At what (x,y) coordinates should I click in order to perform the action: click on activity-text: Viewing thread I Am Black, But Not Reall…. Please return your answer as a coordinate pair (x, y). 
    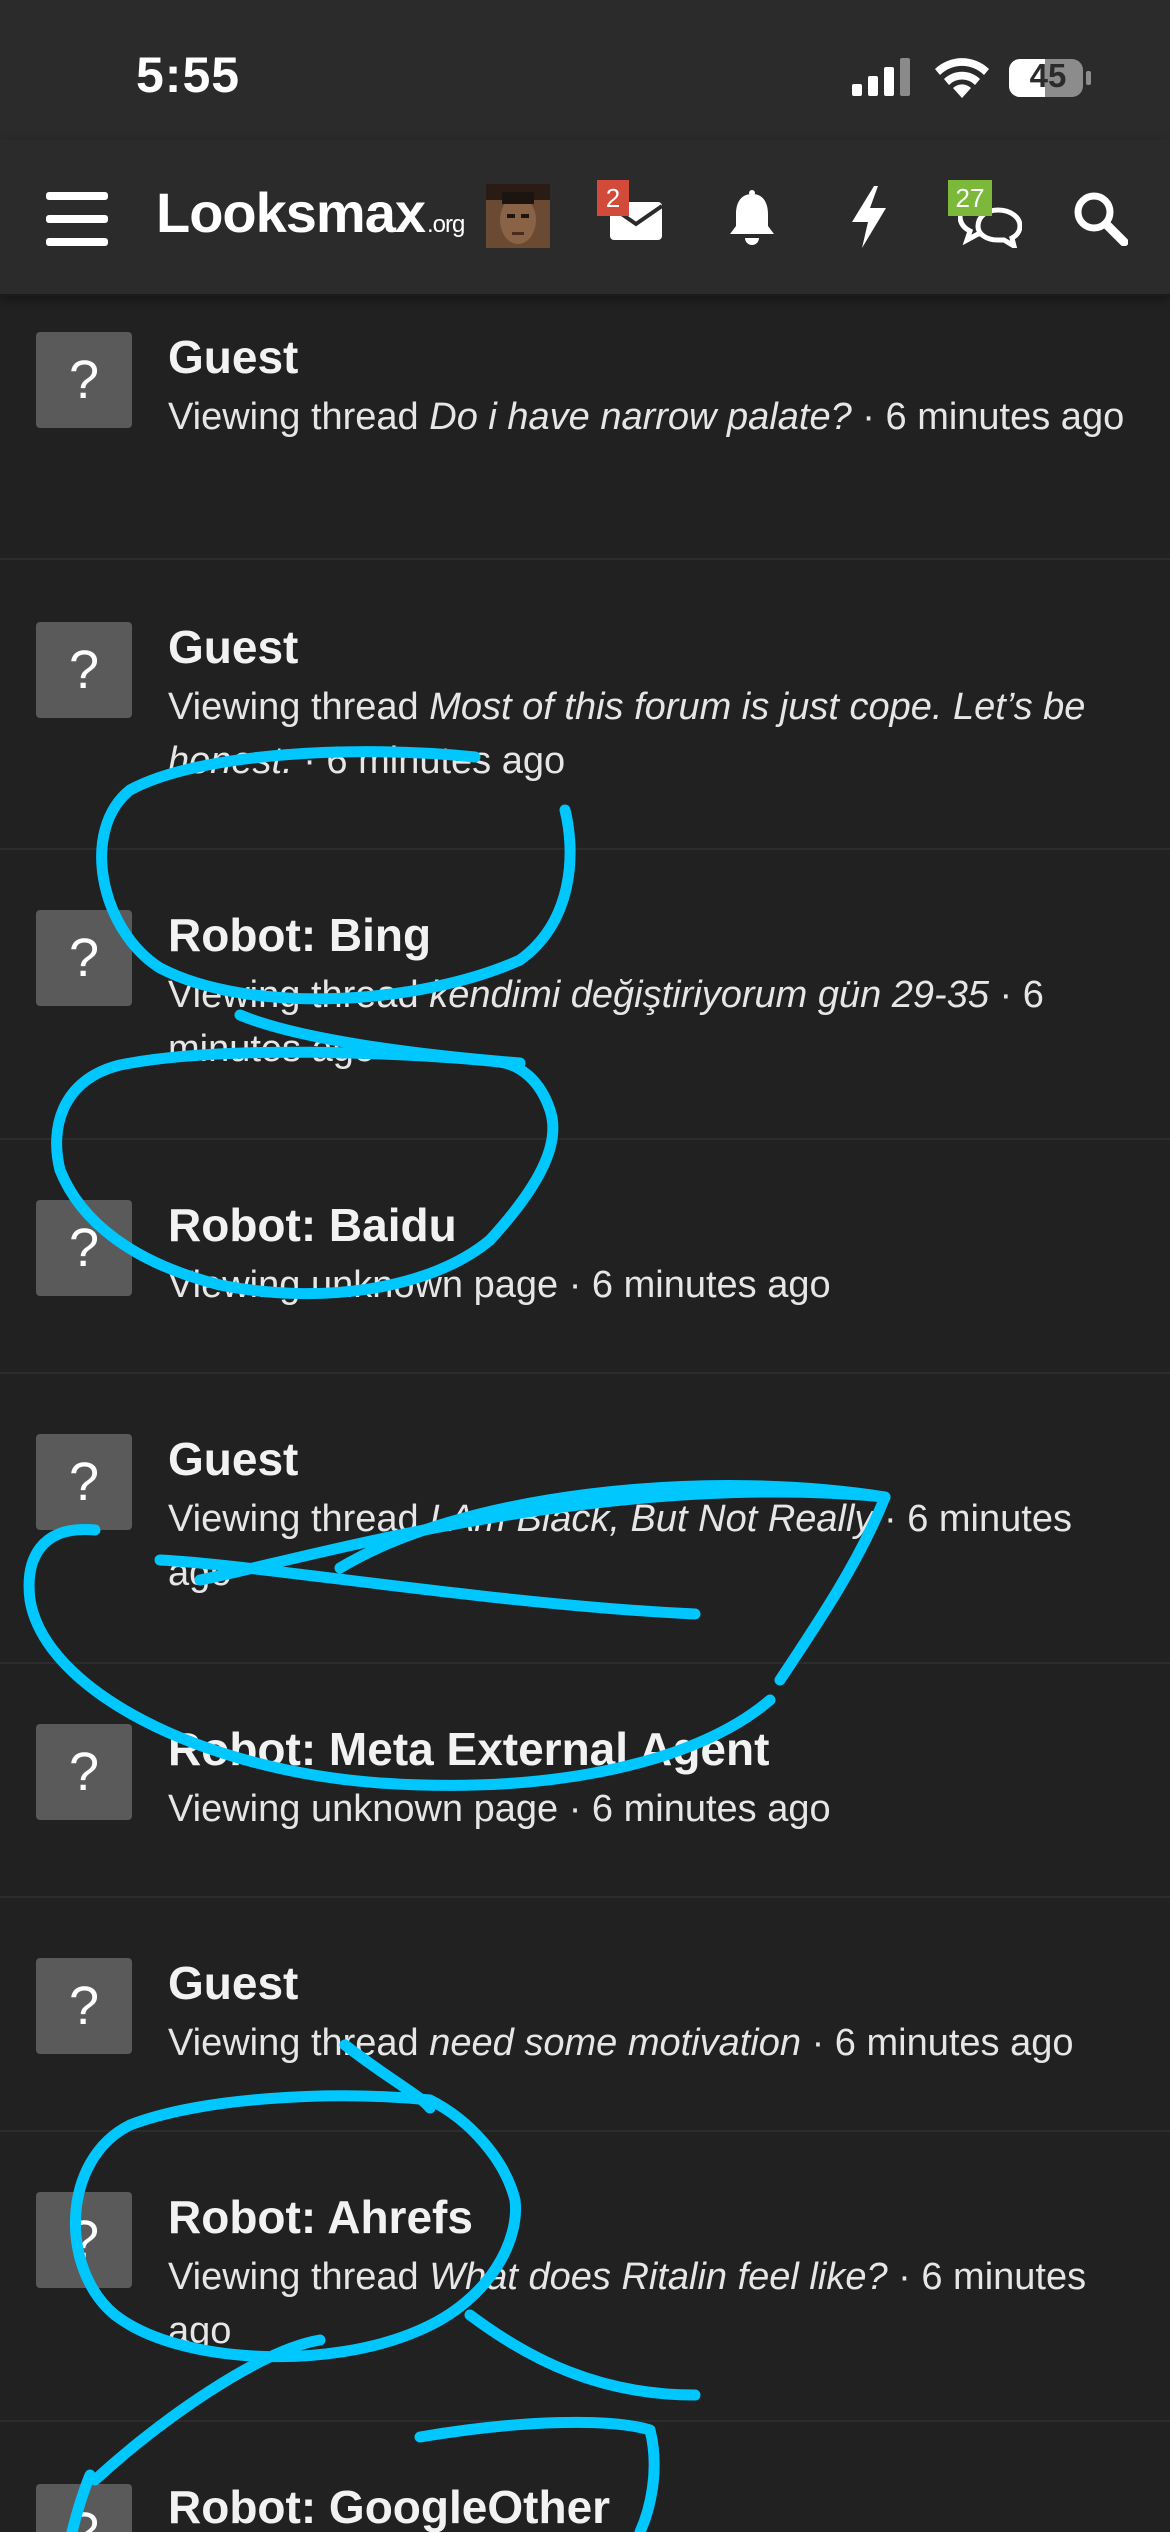
    Looking at the image, I should click on (620, 1546).